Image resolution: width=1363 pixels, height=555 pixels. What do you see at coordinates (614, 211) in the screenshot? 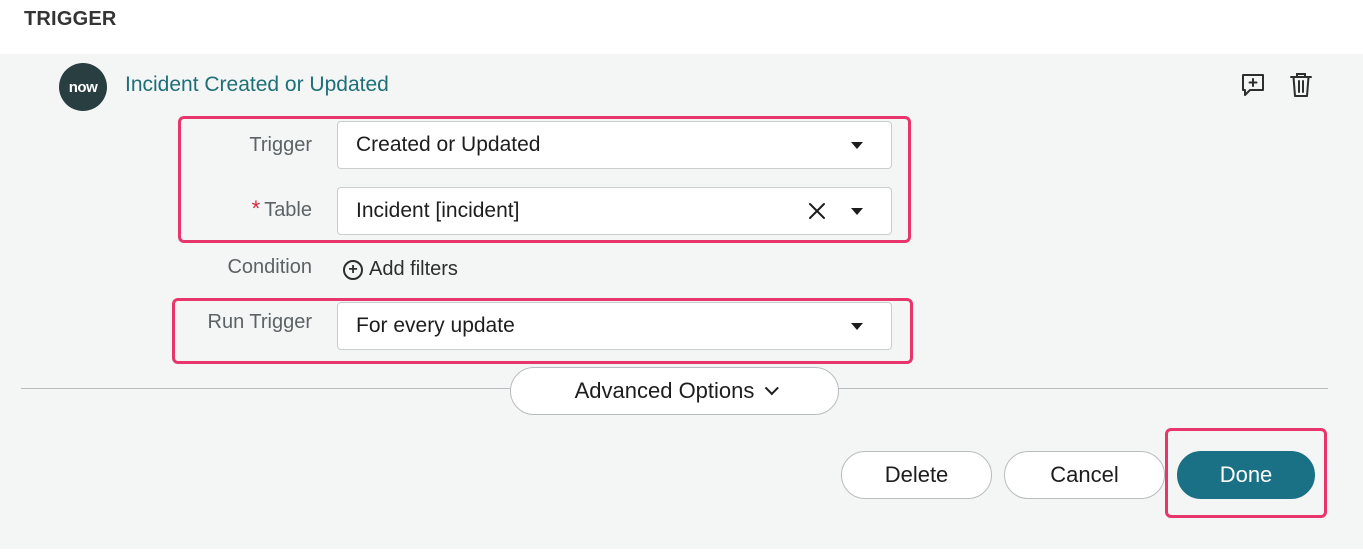
I see `table-select: Incident [incident]` at bounding box center [614, 211].